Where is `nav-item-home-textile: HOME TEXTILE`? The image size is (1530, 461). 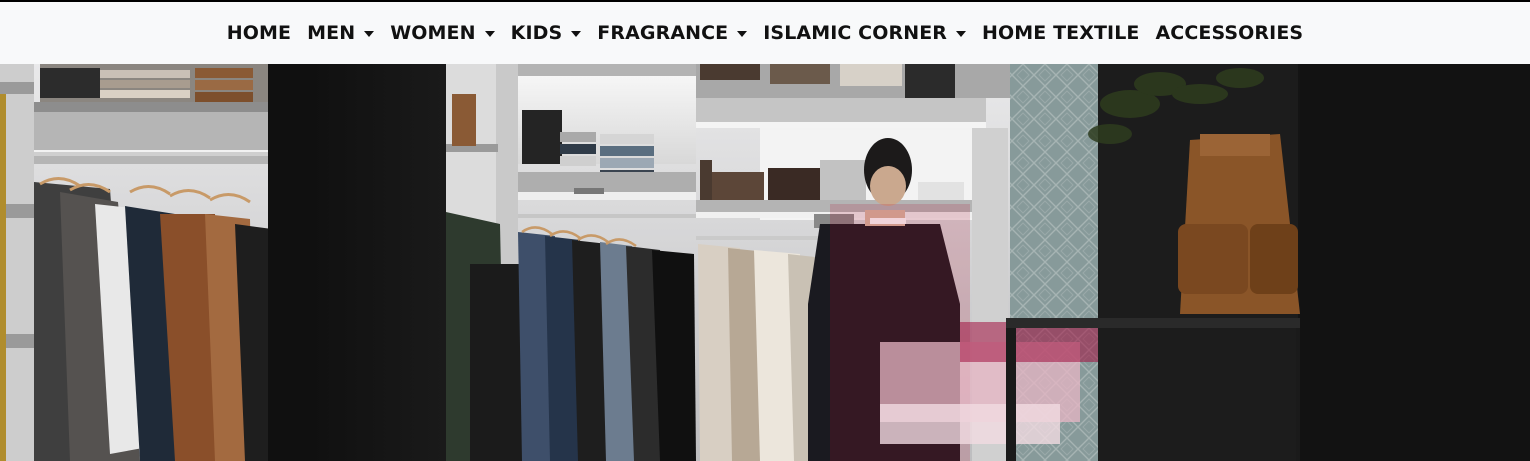 nav-item-home-textile: HOME TEXTILE is located at coordinates (1060, 33).